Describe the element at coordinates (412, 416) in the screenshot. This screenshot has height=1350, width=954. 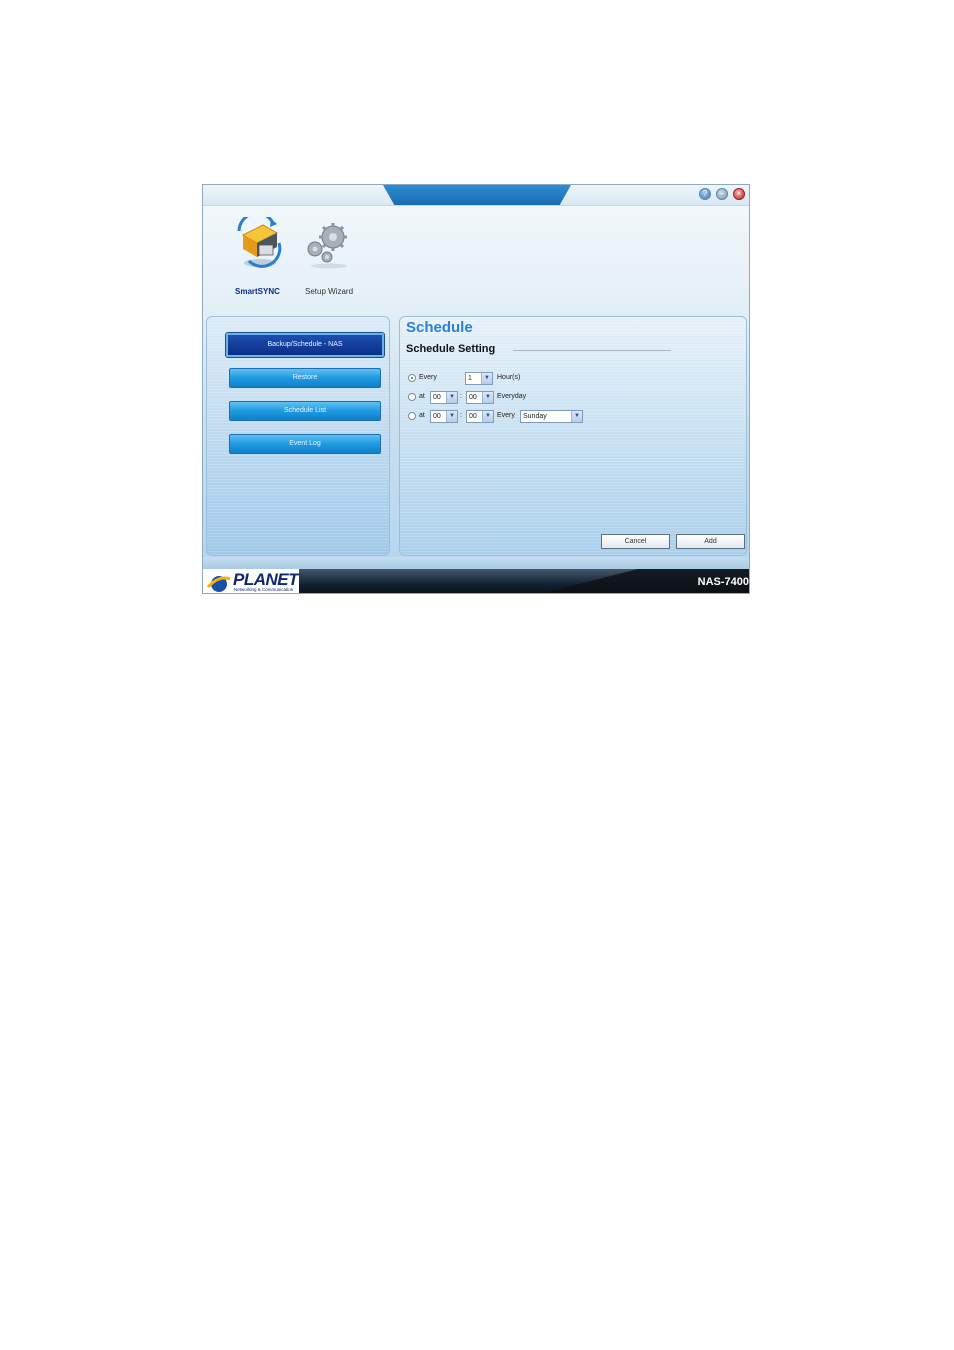
I see `weekly-time-radio` at that location.